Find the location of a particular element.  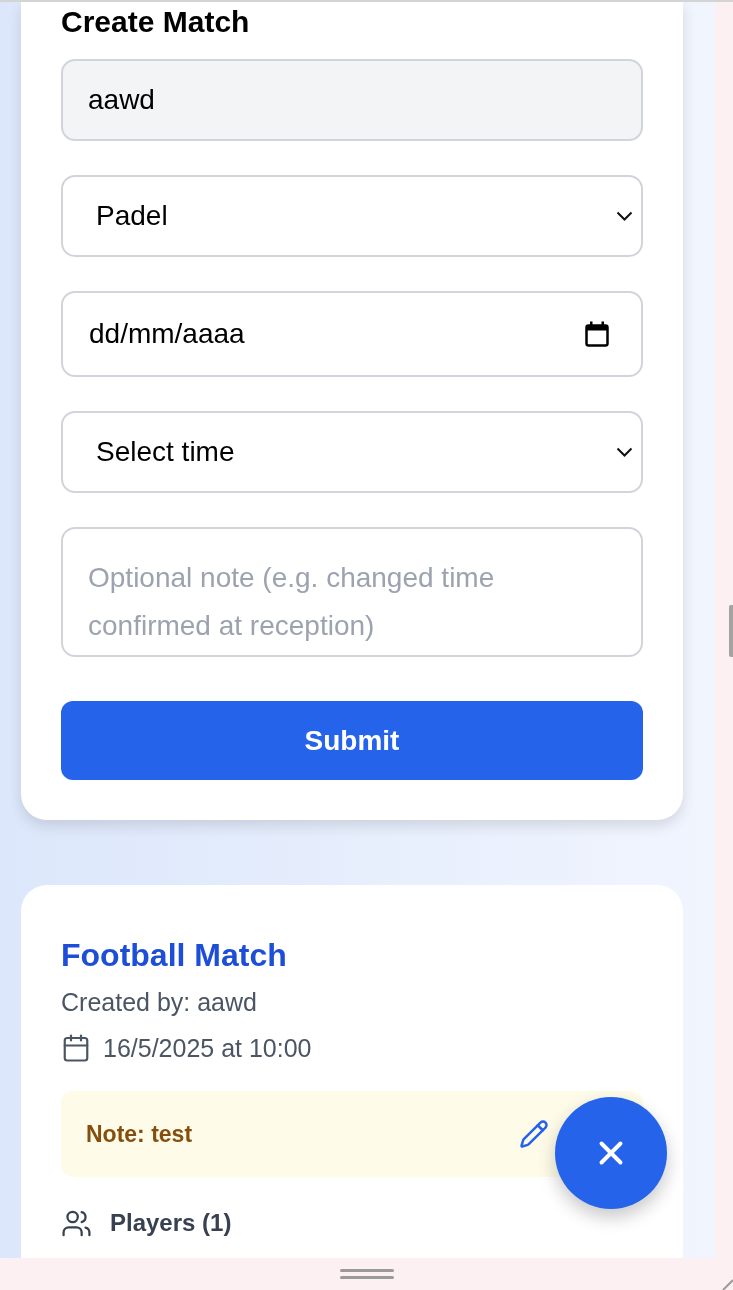

match-title: Football Match is located at coordinates (174, 955).